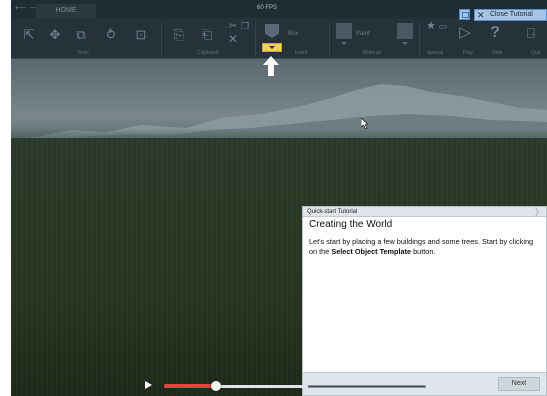 The width and height of the screenshot is (547, 396). Describe the element at coordinates (531, 33) in the screenshot. I see `quit-icon: ⍈` at that location.